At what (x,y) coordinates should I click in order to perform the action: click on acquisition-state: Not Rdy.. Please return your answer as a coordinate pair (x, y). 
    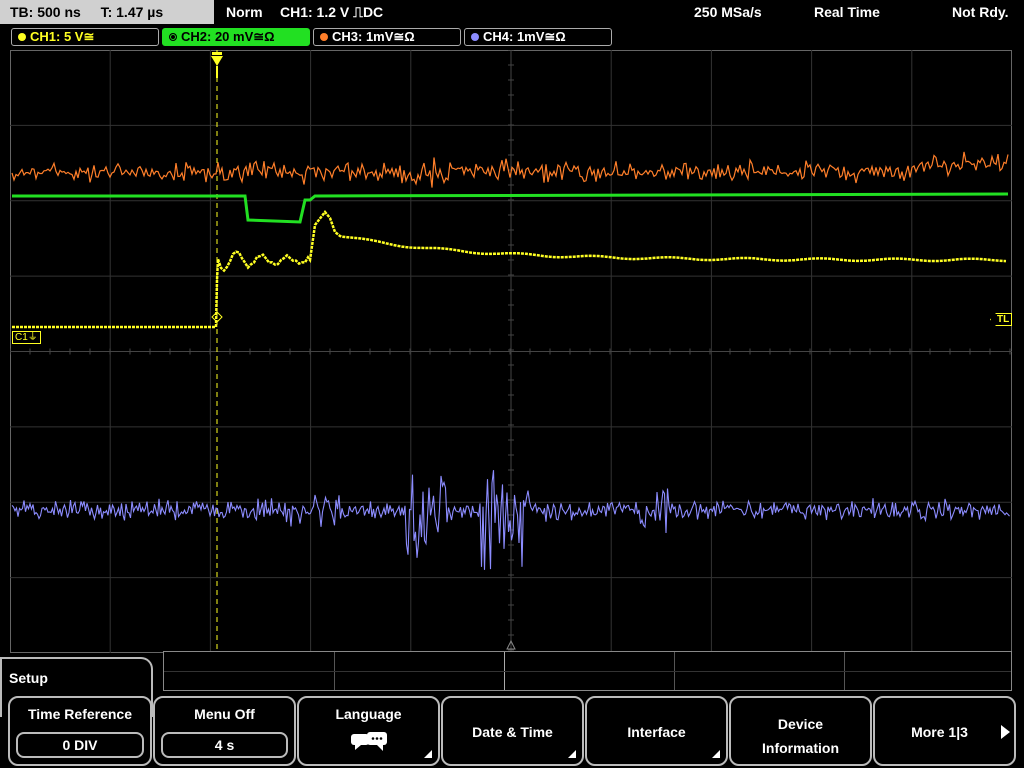
    Looking at the image, I should click on (980, 12).